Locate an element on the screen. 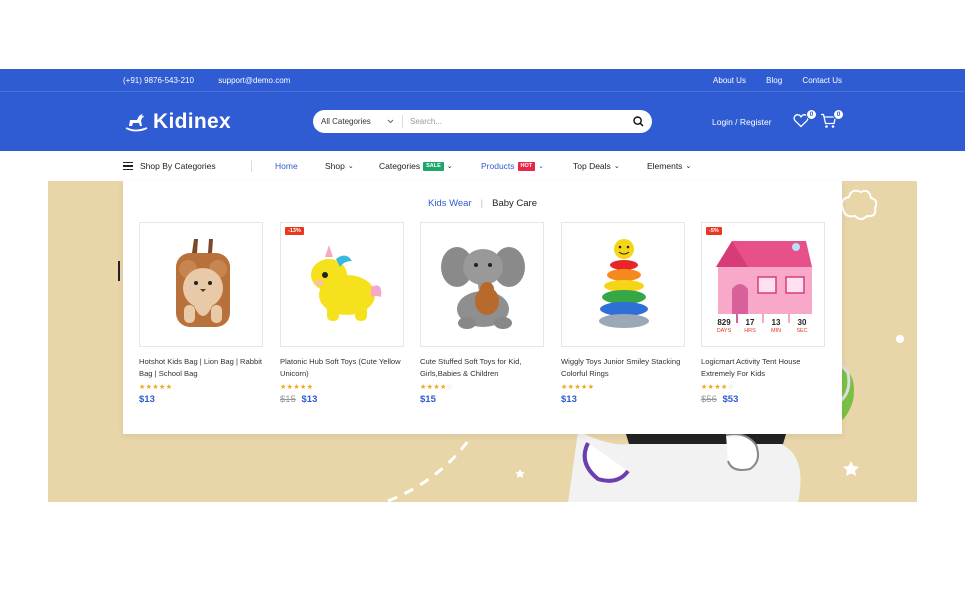 The width and height of the screenshot is (965, 600). sale-tag: SALE is located at coordinates (433, 166).